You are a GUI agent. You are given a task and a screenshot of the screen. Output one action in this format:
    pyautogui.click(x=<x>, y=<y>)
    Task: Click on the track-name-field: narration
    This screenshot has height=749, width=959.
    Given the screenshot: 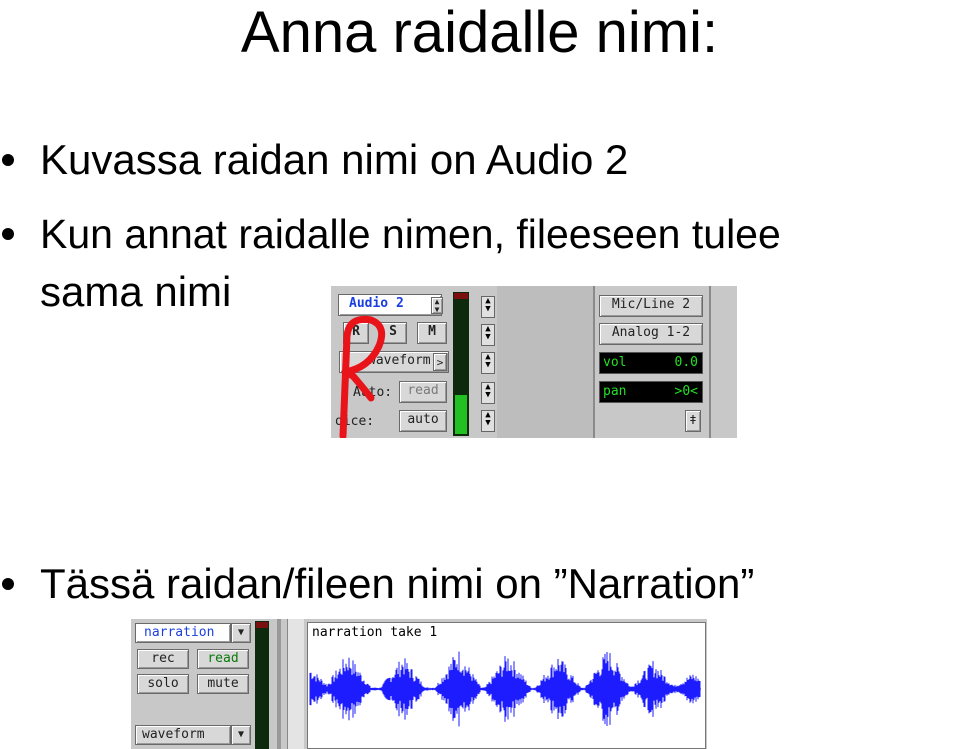 What is the action you would take?
    pyautogui.click(x=183, y=633)
    